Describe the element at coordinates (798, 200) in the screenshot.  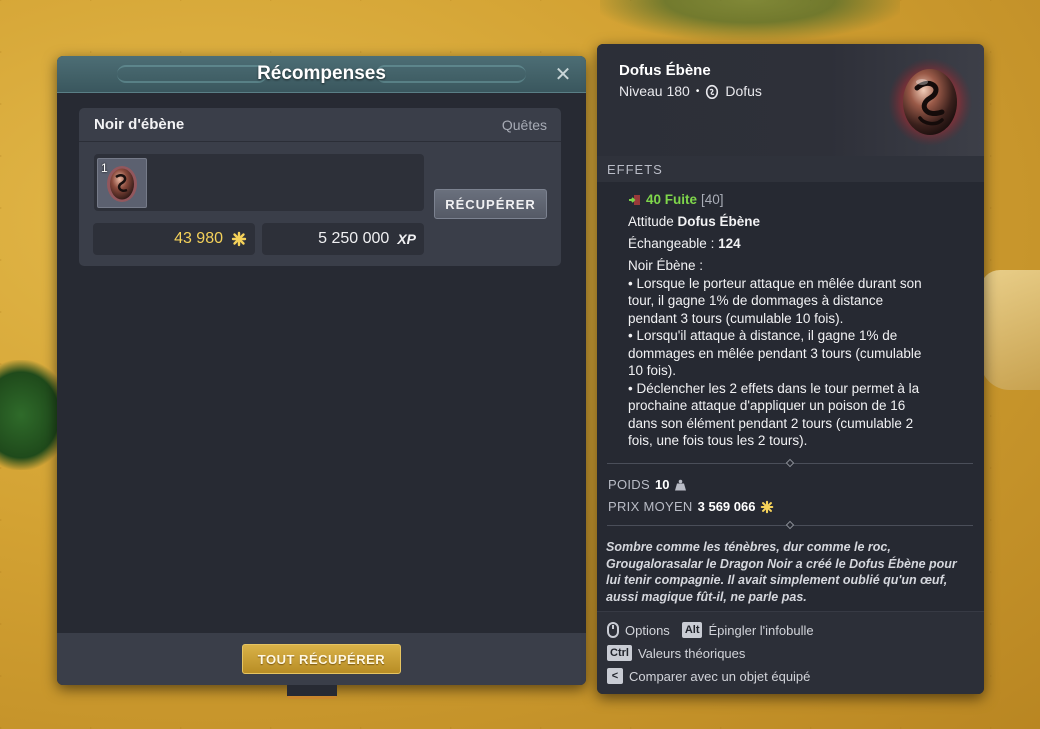
I see `effect-flee: 40 Fuite [40]` at that location.